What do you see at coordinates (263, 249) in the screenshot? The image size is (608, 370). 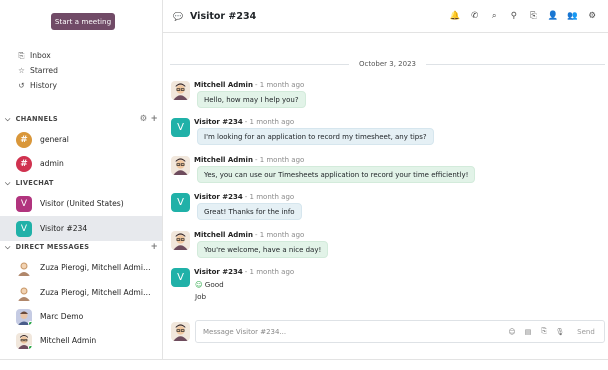 I see `message-bubble: You're welcome, have a nice day!` at bounding box center [263, 249].